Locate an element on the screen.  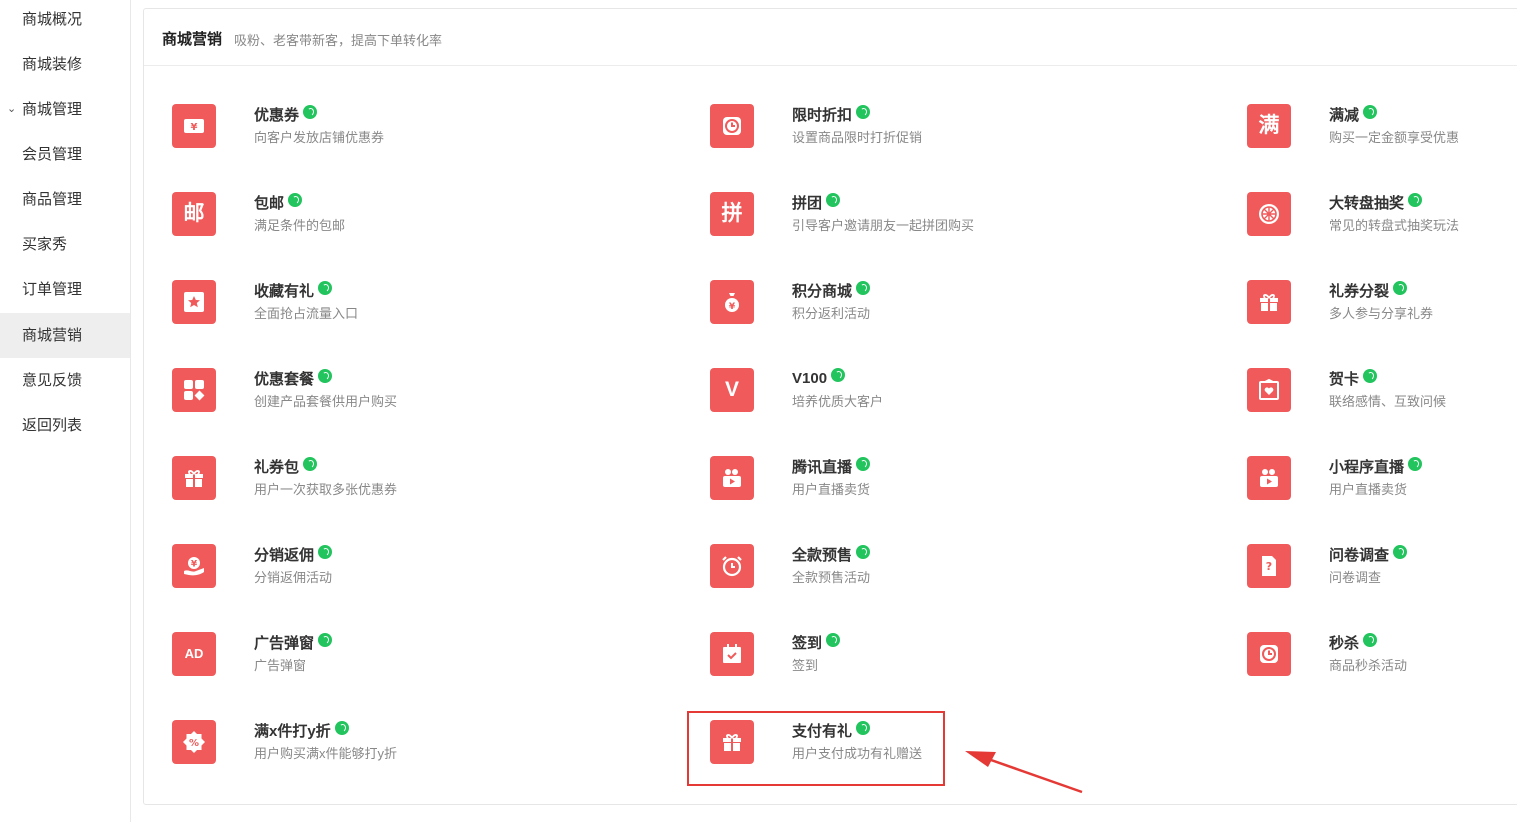
pin-icon: 拼 is located at coordinates (732, 214).